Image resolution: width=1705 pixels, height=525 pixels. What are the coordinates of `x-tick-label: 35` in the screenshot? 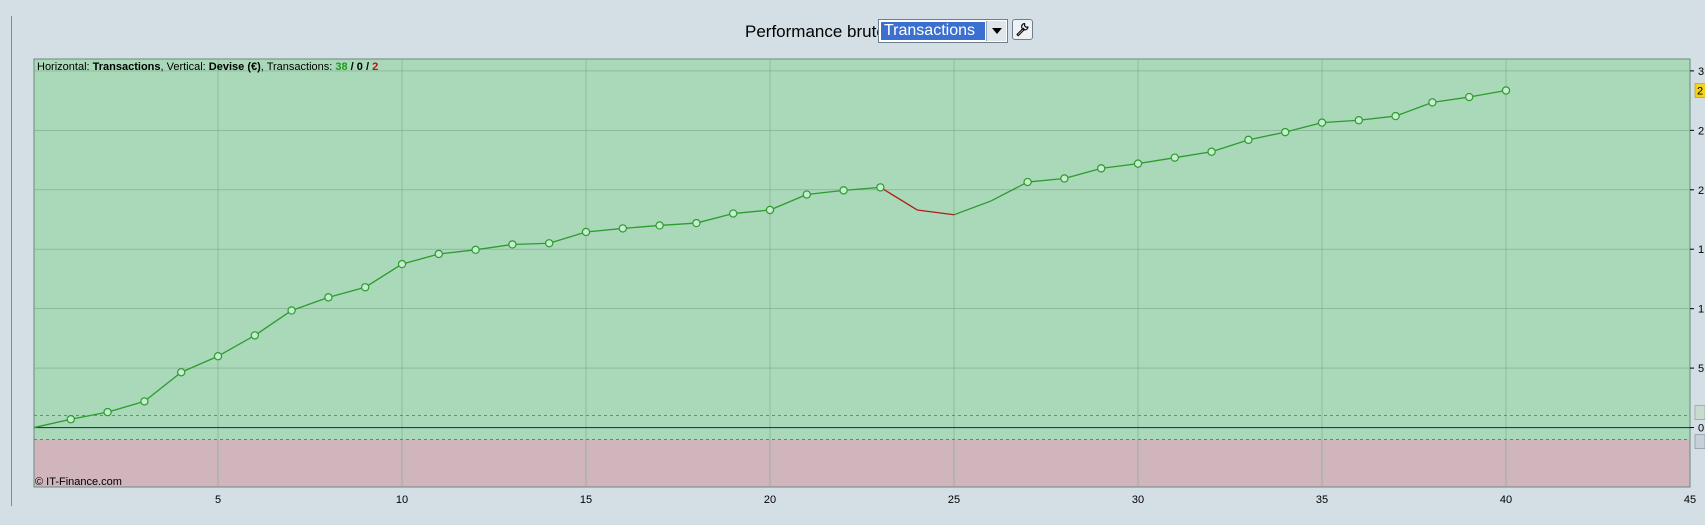 It's located at (1322, 500).